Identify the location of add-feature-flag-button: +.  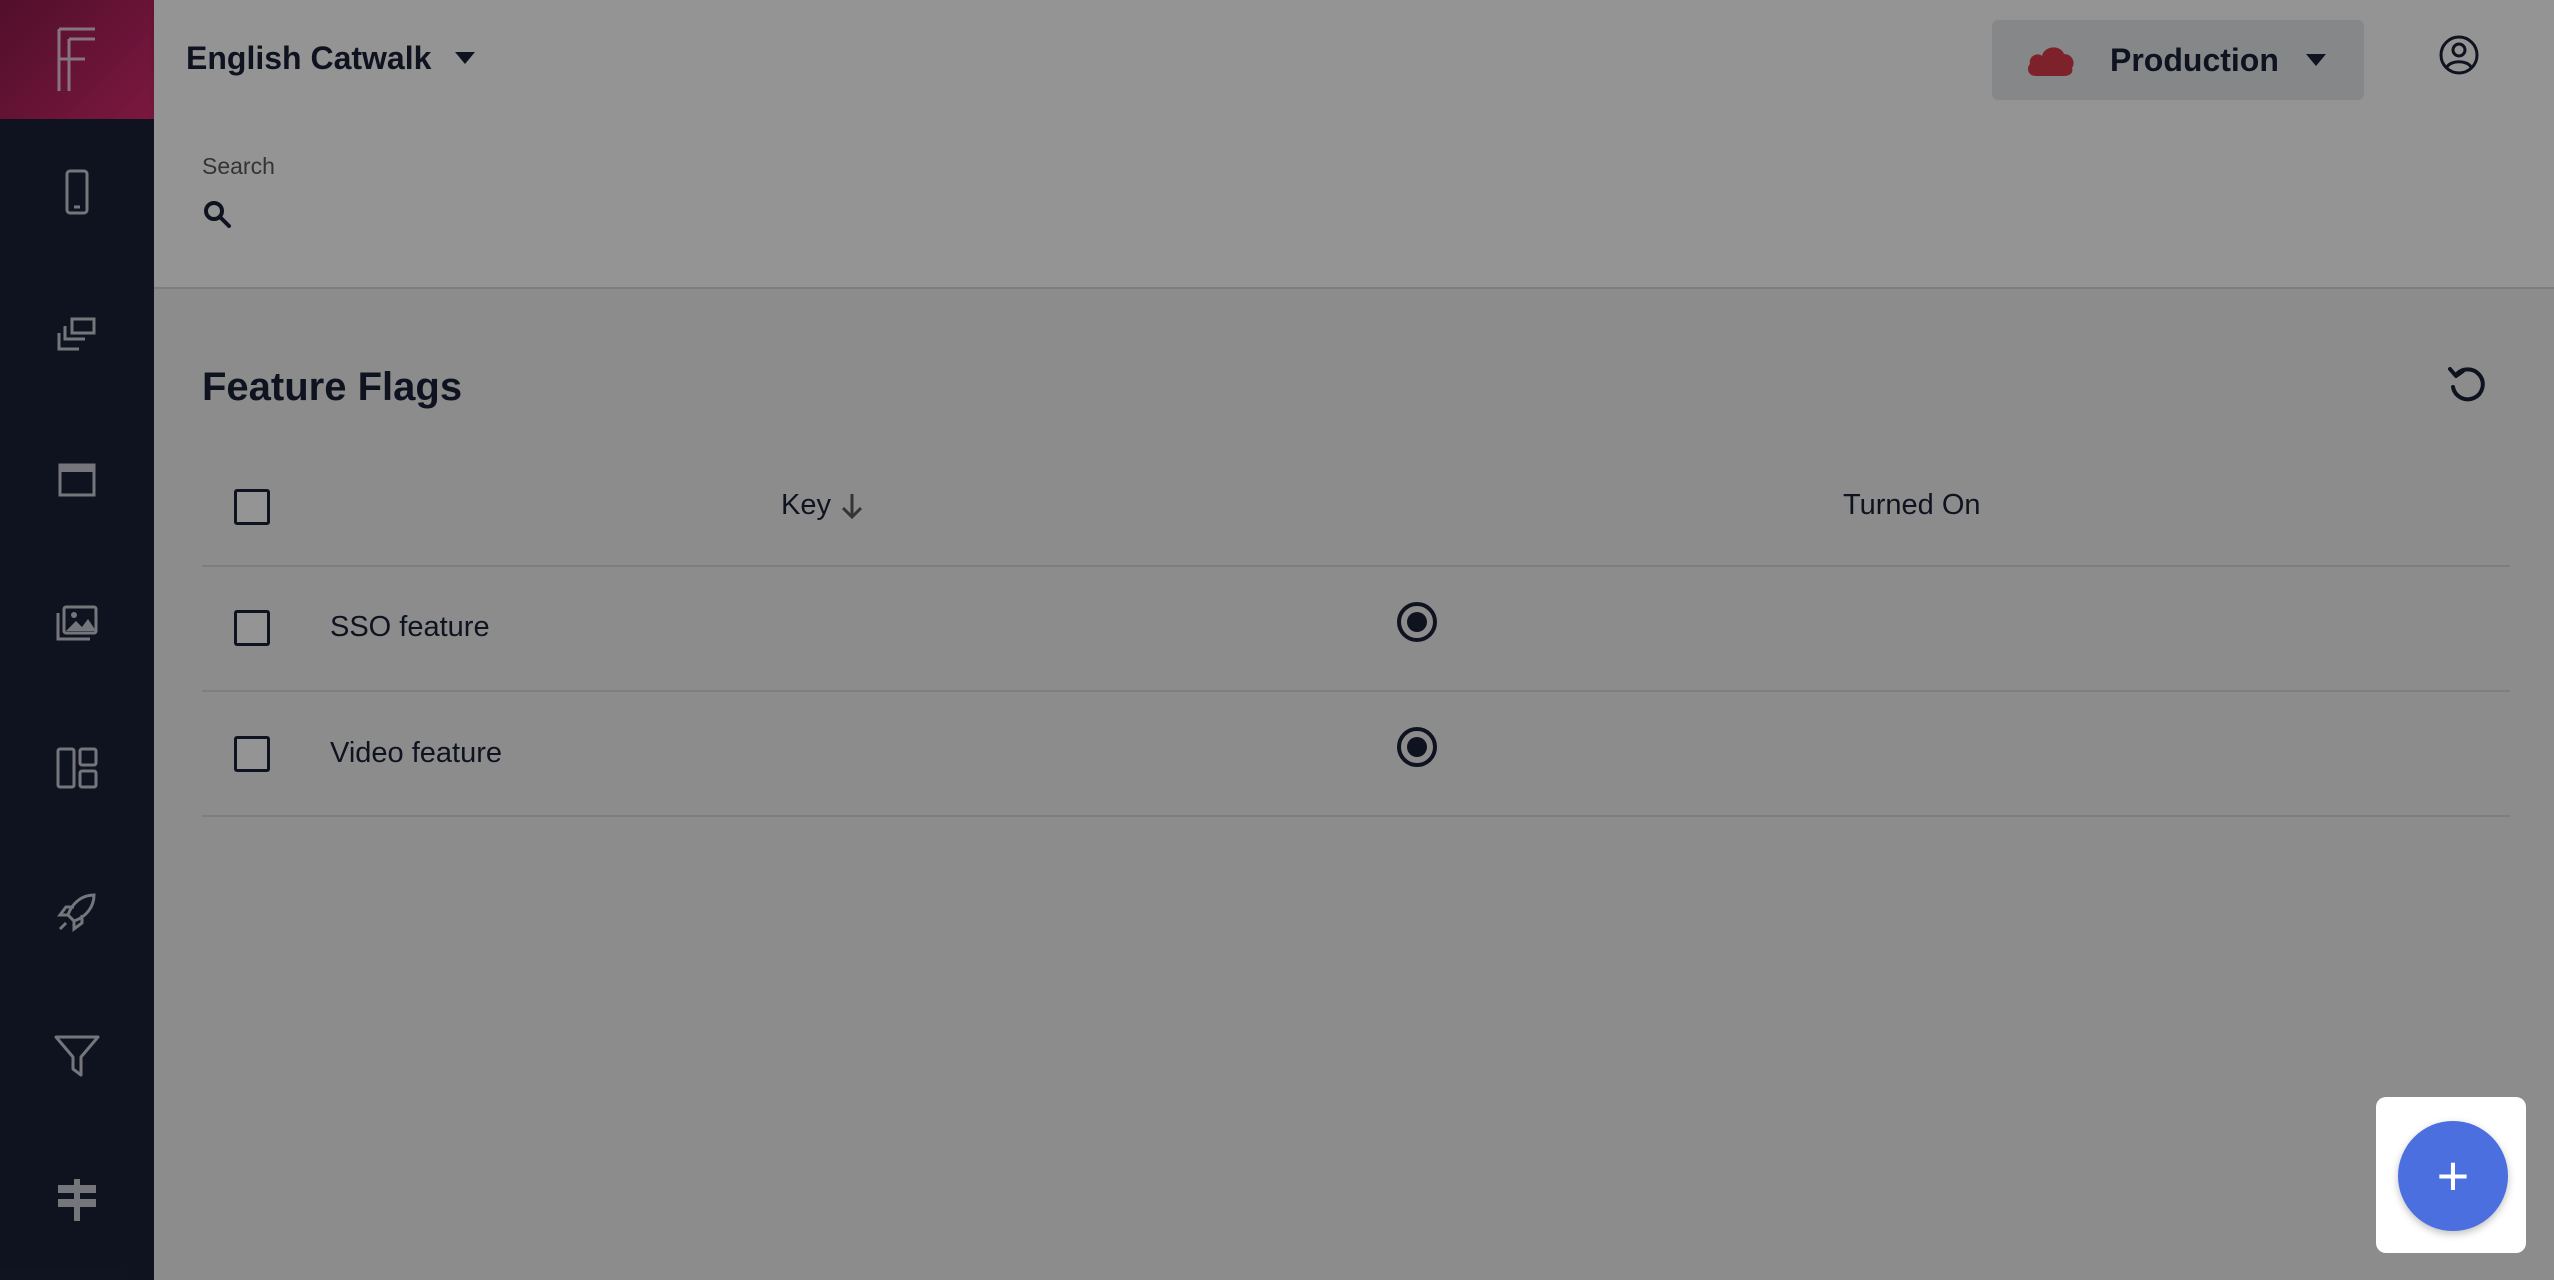
(2453, 1176).